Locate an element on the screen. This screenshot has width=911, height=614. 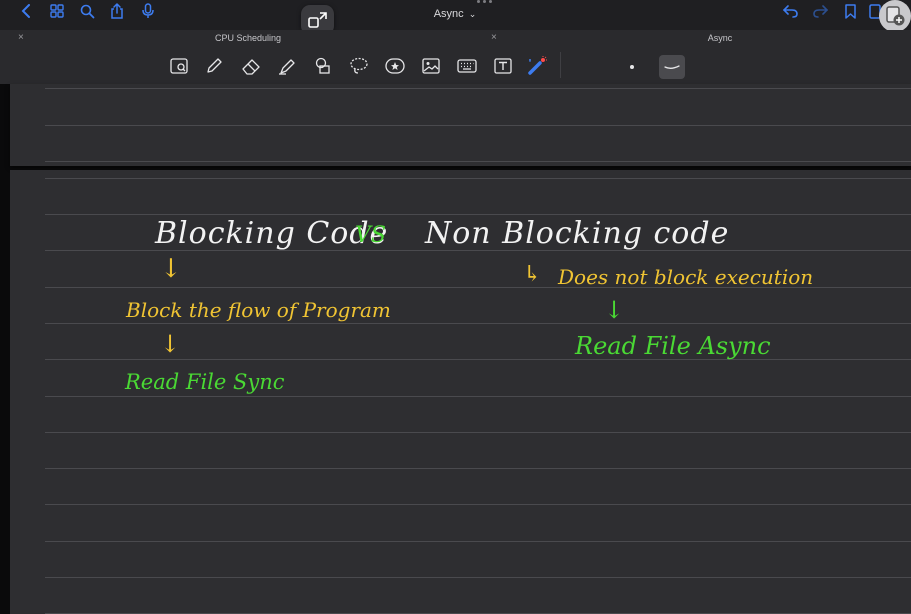
shapes-tool is located at coordinates (323, 66).